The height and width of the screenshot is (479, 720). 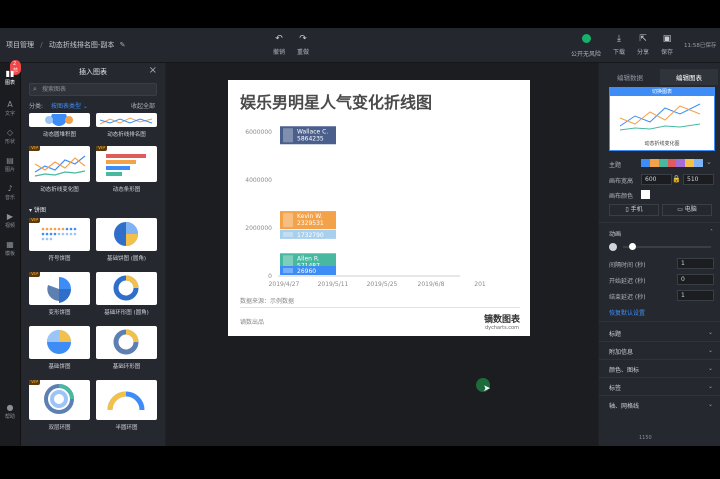 I want to click on section-header-pie: ▾ 饼图, so click(x=37, y=209).